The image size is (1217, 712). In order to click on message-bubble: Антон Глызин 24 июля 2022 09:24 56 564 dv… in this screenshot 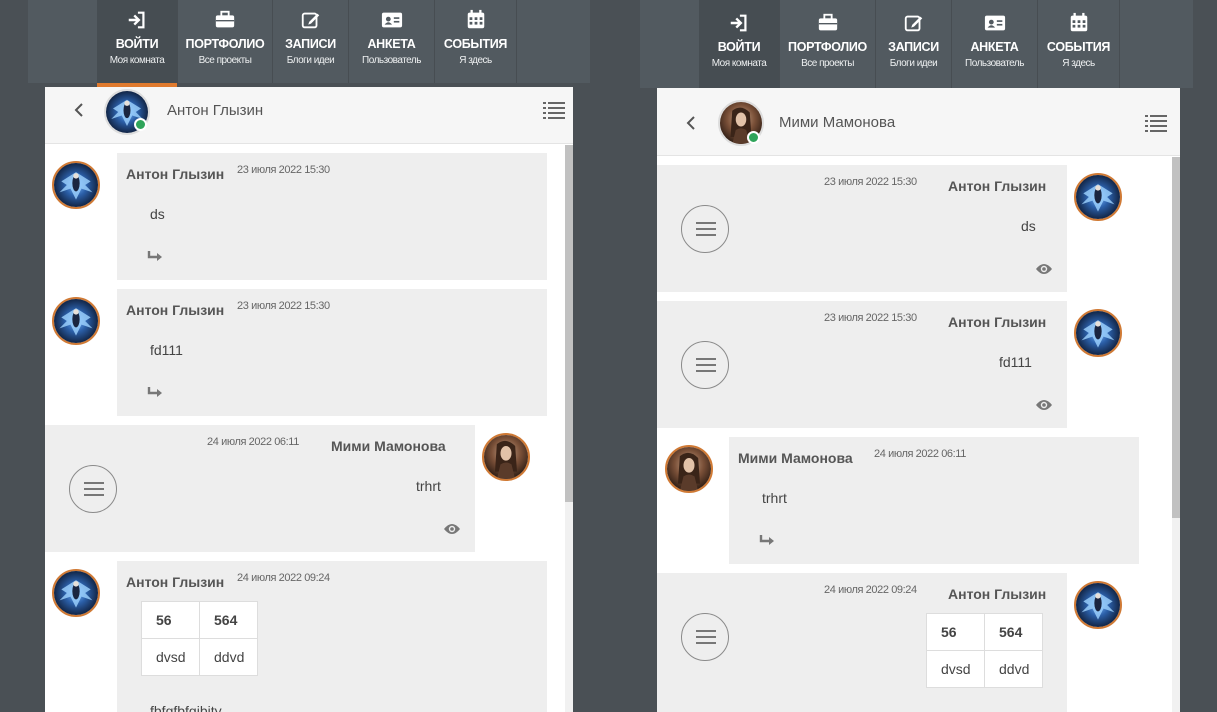, I will do `click(332, 636)`.